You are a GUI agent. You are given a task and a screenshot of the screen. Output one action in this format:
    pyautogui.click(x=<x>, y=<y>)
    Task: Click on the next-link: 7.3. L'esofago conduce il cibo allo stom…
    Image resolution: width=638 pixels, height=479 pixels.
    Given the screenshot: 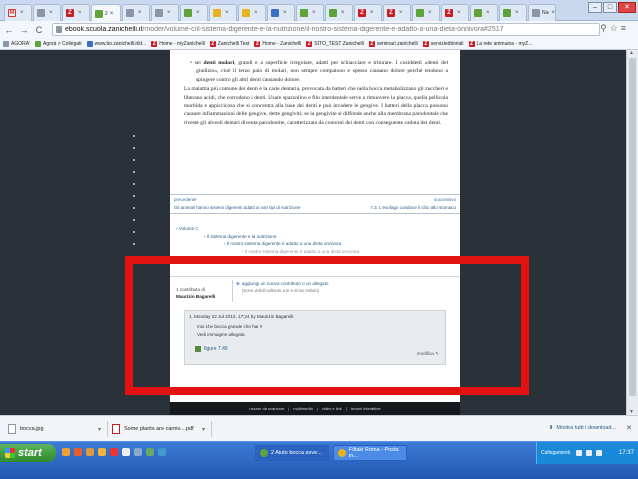 What is the action you would take?
    pyautogui.click(x=413, y=207)
    